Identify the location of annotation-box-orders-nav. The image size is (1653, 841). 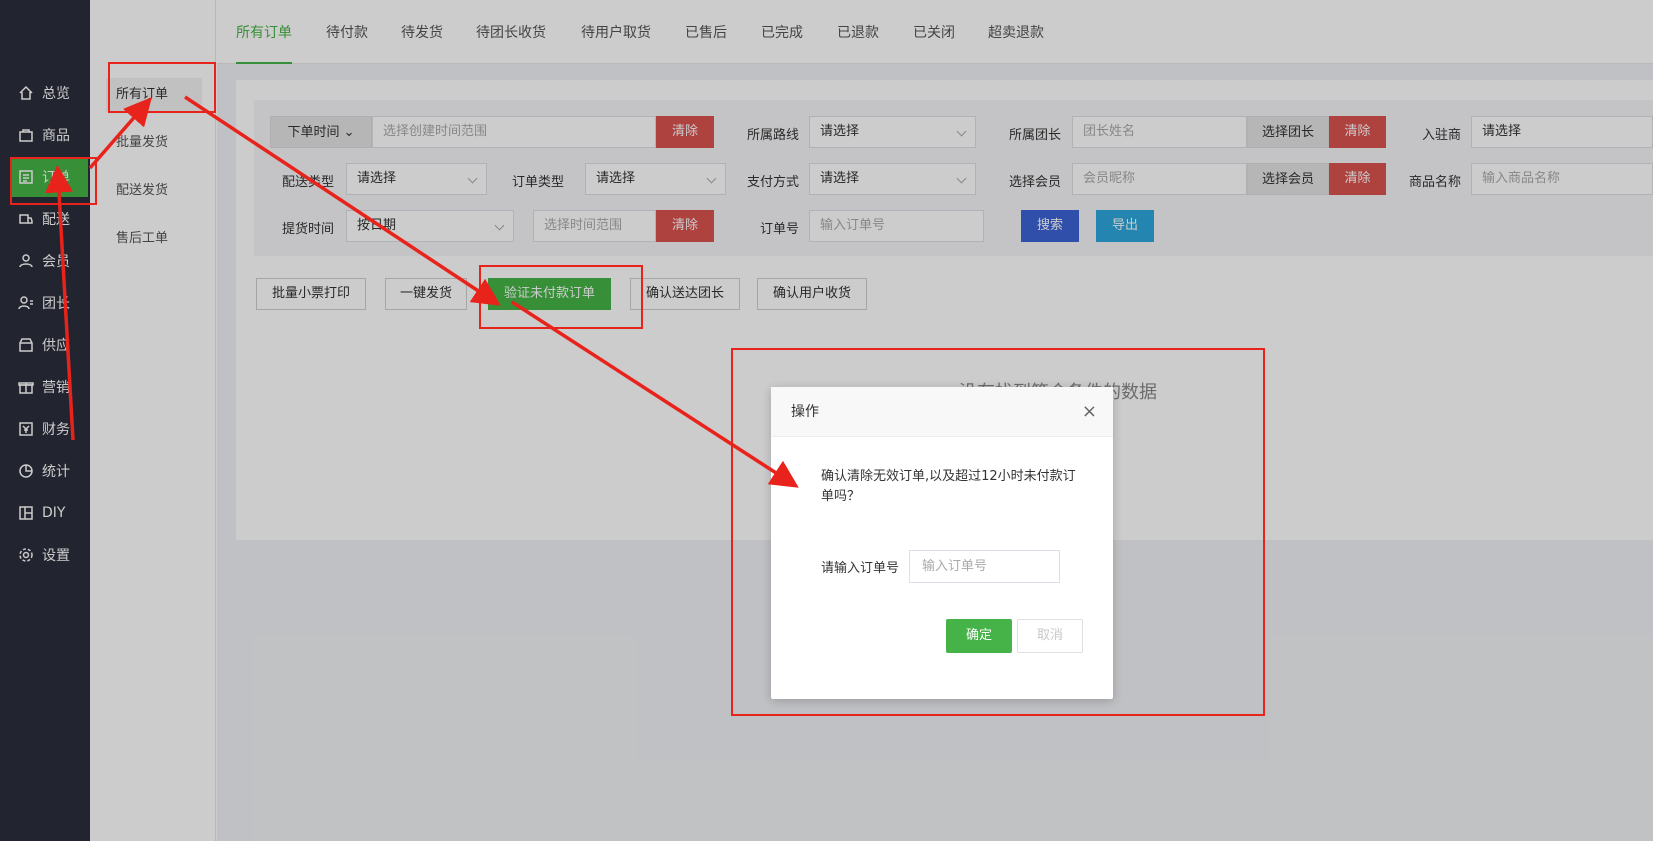
(53, 181).